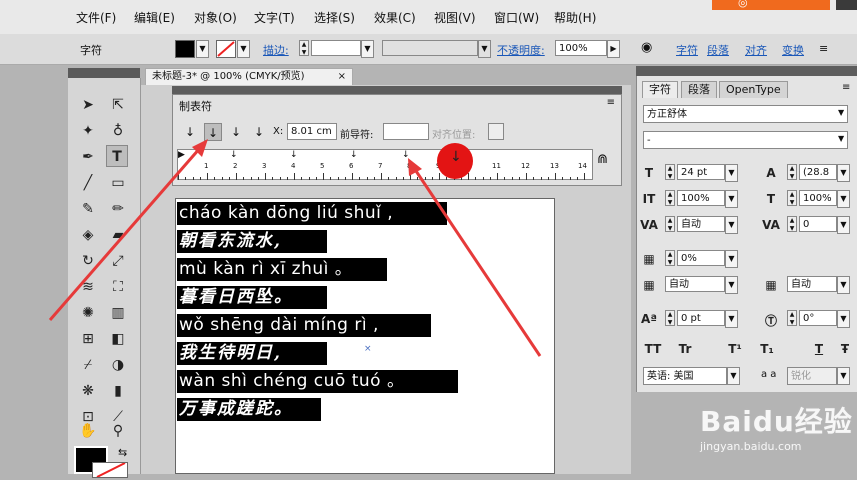  What do you see at coordinates (670, 224) in the screenshot?
I see `kerning-stepper: ▲ ▼` at bounding box center [670, 224].